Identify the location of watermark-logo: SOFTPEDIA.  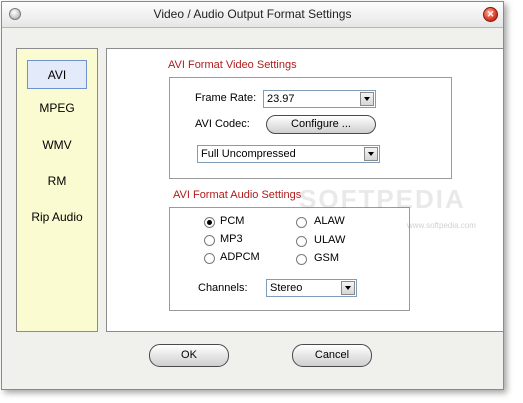
(382, 199).